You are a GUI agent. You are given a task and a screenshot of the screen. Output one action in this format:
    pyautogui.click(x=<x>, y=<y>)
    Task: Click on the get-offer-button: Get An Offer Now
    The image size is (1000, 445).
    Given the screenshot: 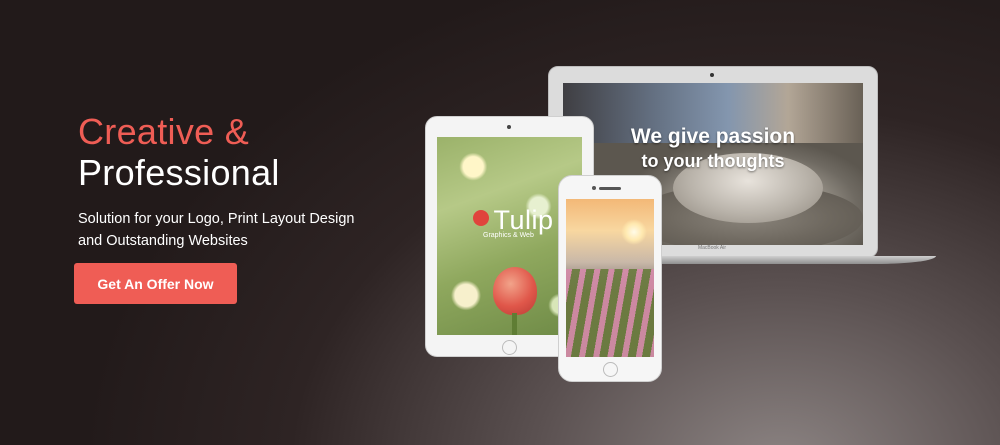 What is the action you would take?
    pyautogui.click(x=155, y=283)
    